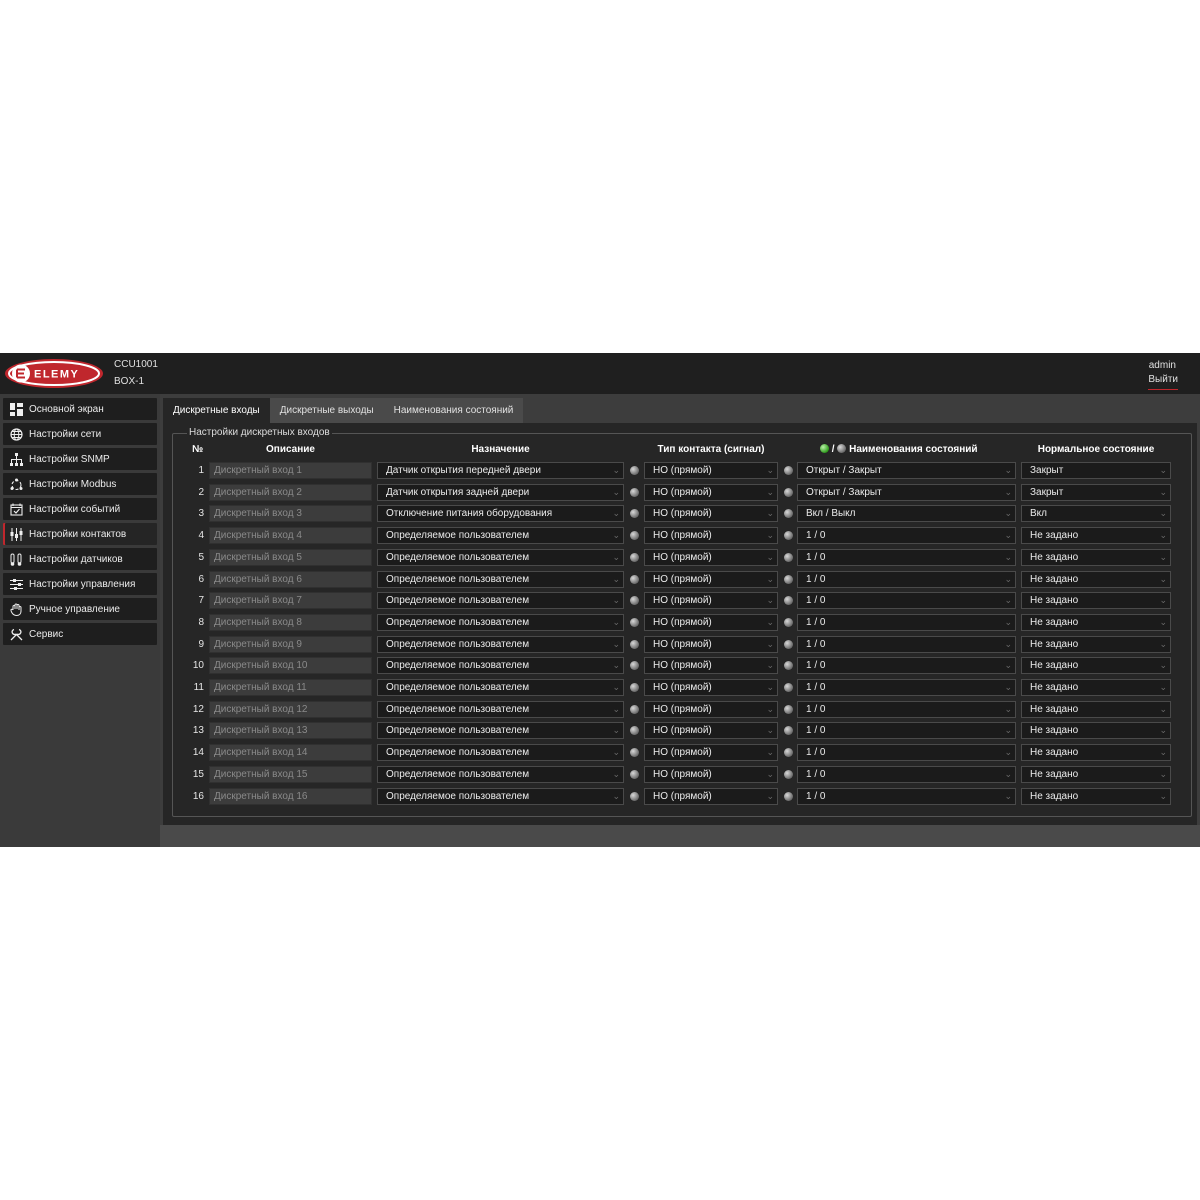 The image size is (1200, 1200). Describe the element at coordinates (500, 514) in the screenshot. I see `purpose-select: Отключение питания оборудования ⌄` at that location.